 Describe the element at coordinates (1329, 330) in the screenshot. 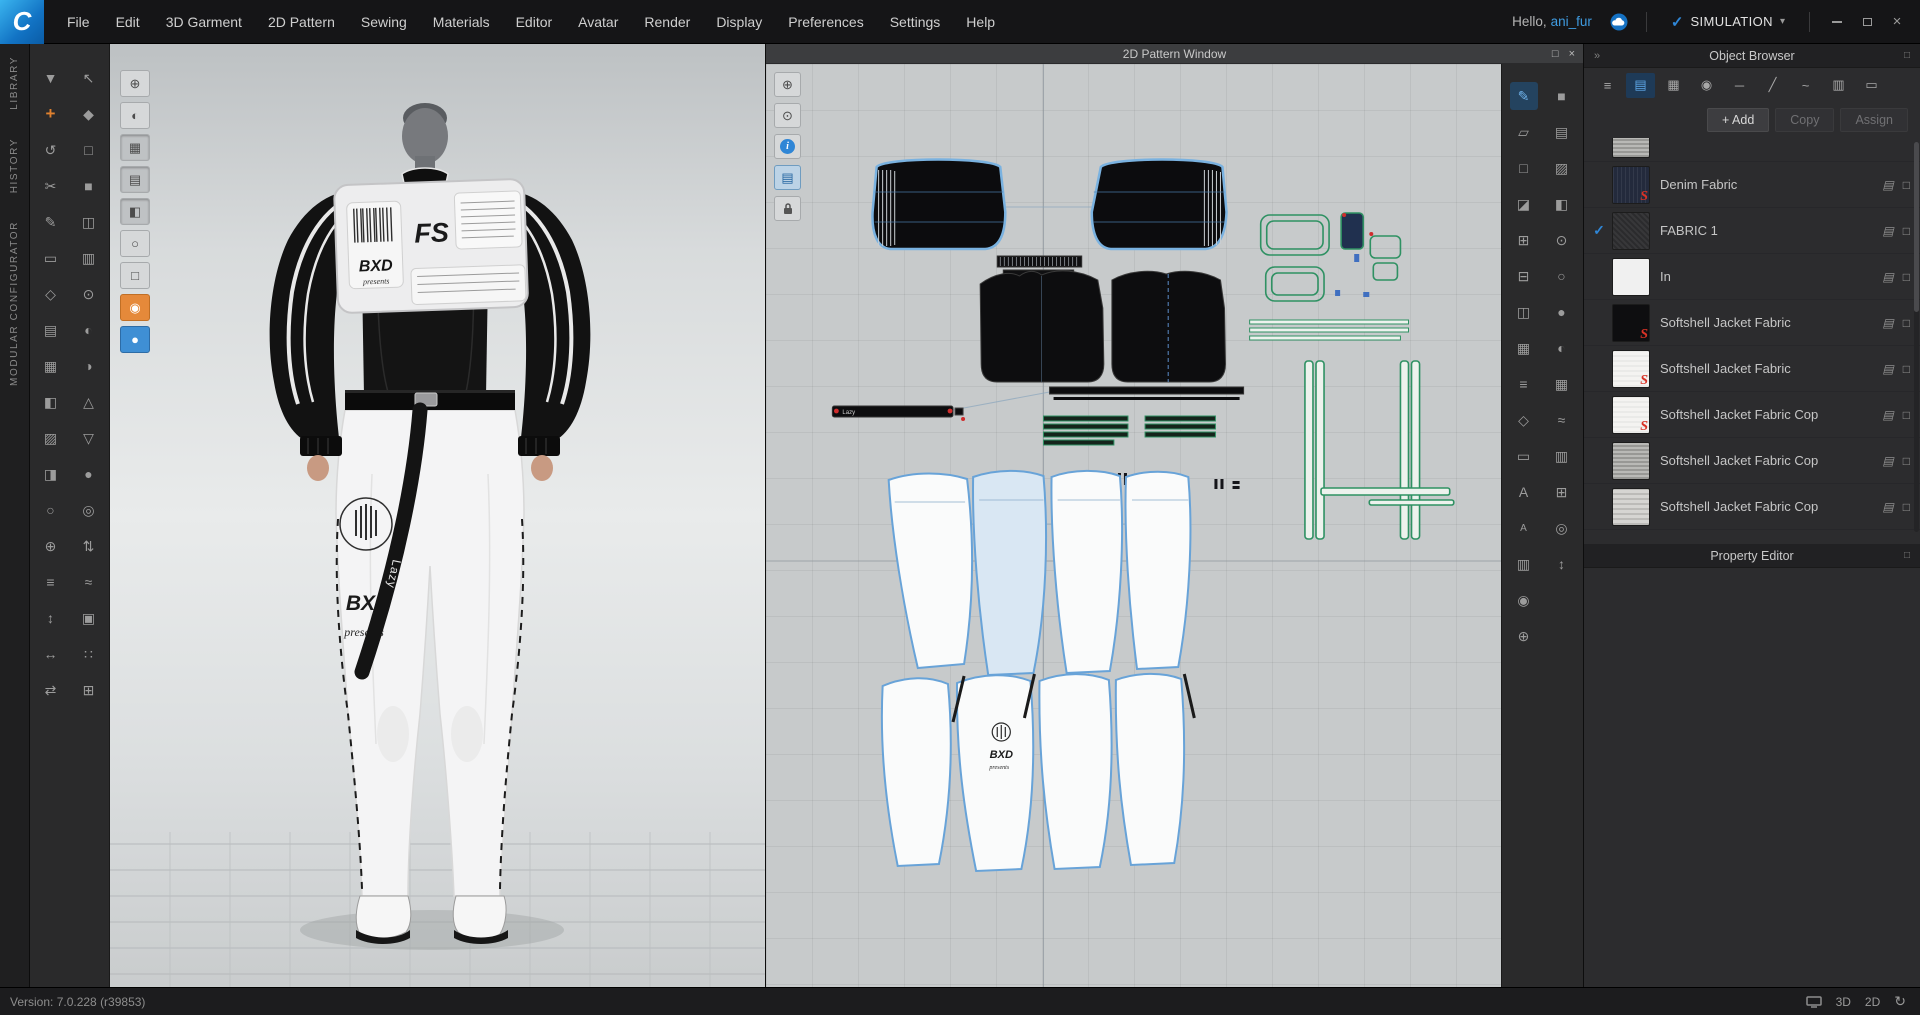

I see `pattern-elastic-strips` at that location.